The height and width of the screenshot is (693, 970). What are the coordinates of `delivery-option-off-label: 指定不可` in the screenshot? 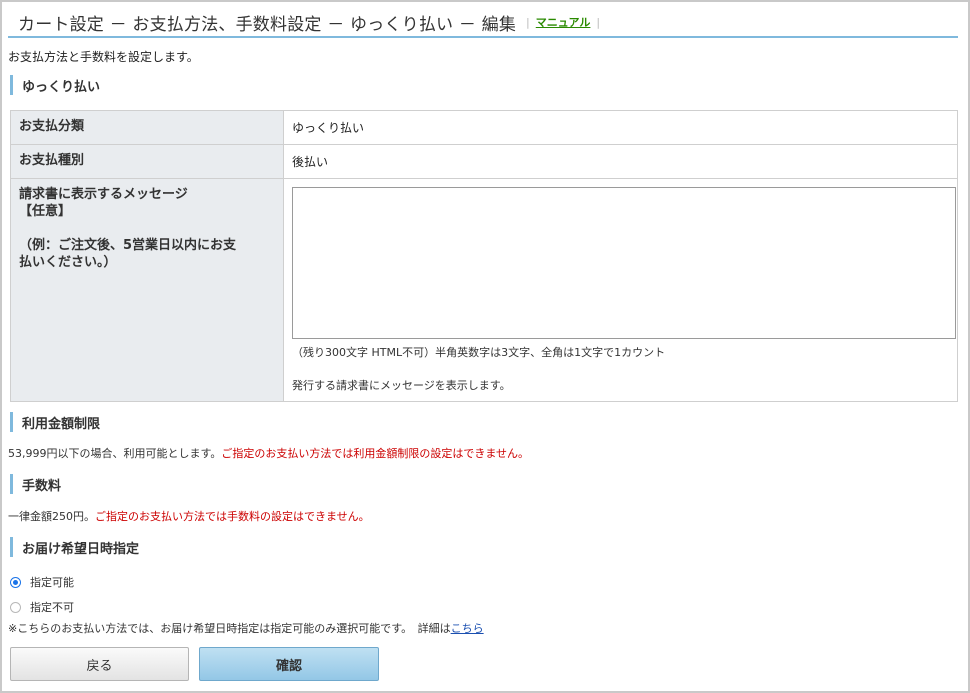 It's located at (52, 607).